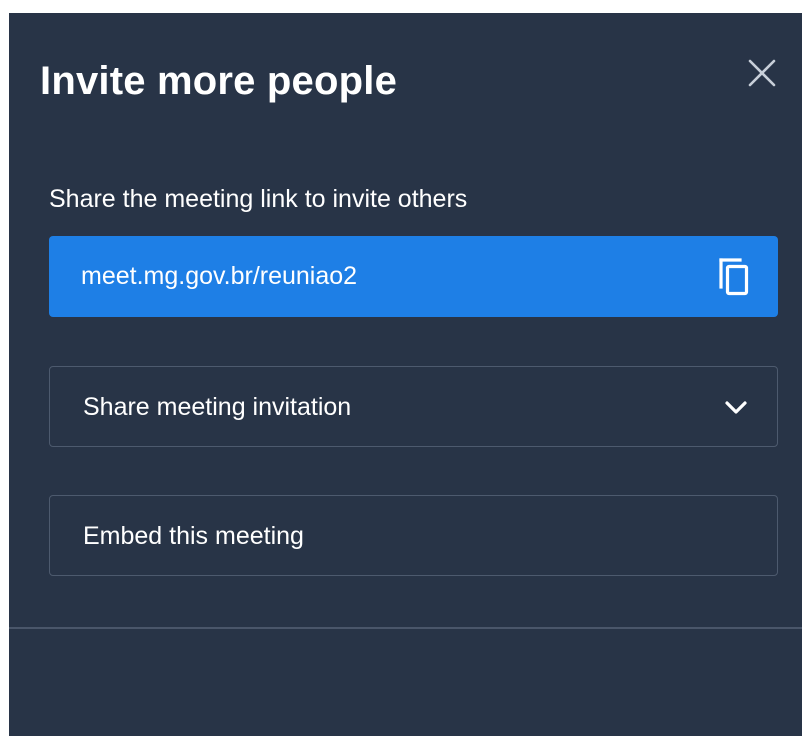 This screenshot has height=736, width=802. What do you see at coordinates (405, 628) in the screenshot?
I see `footer-divider` at bounding box center [405, 628].